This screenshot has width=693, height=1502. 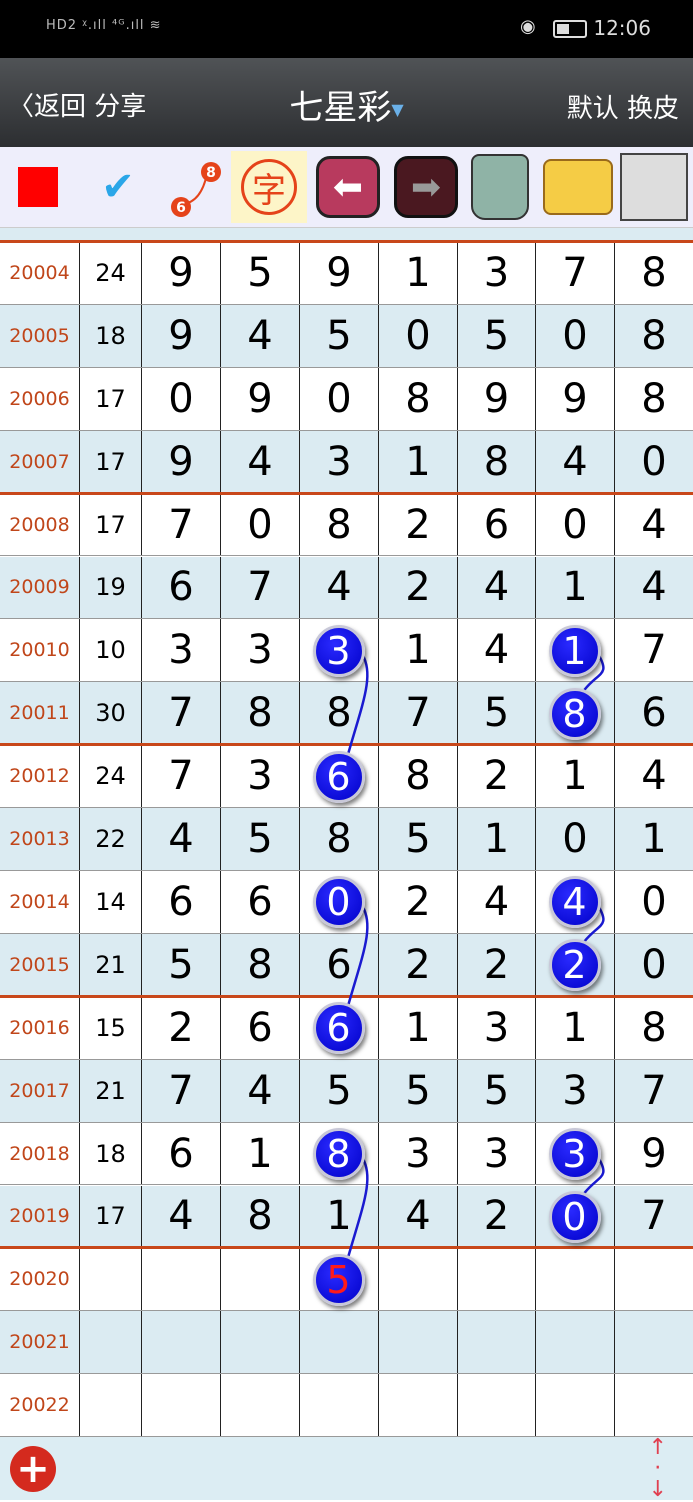 I want to click on marked-ball: 2, so click(x=574, y=965).